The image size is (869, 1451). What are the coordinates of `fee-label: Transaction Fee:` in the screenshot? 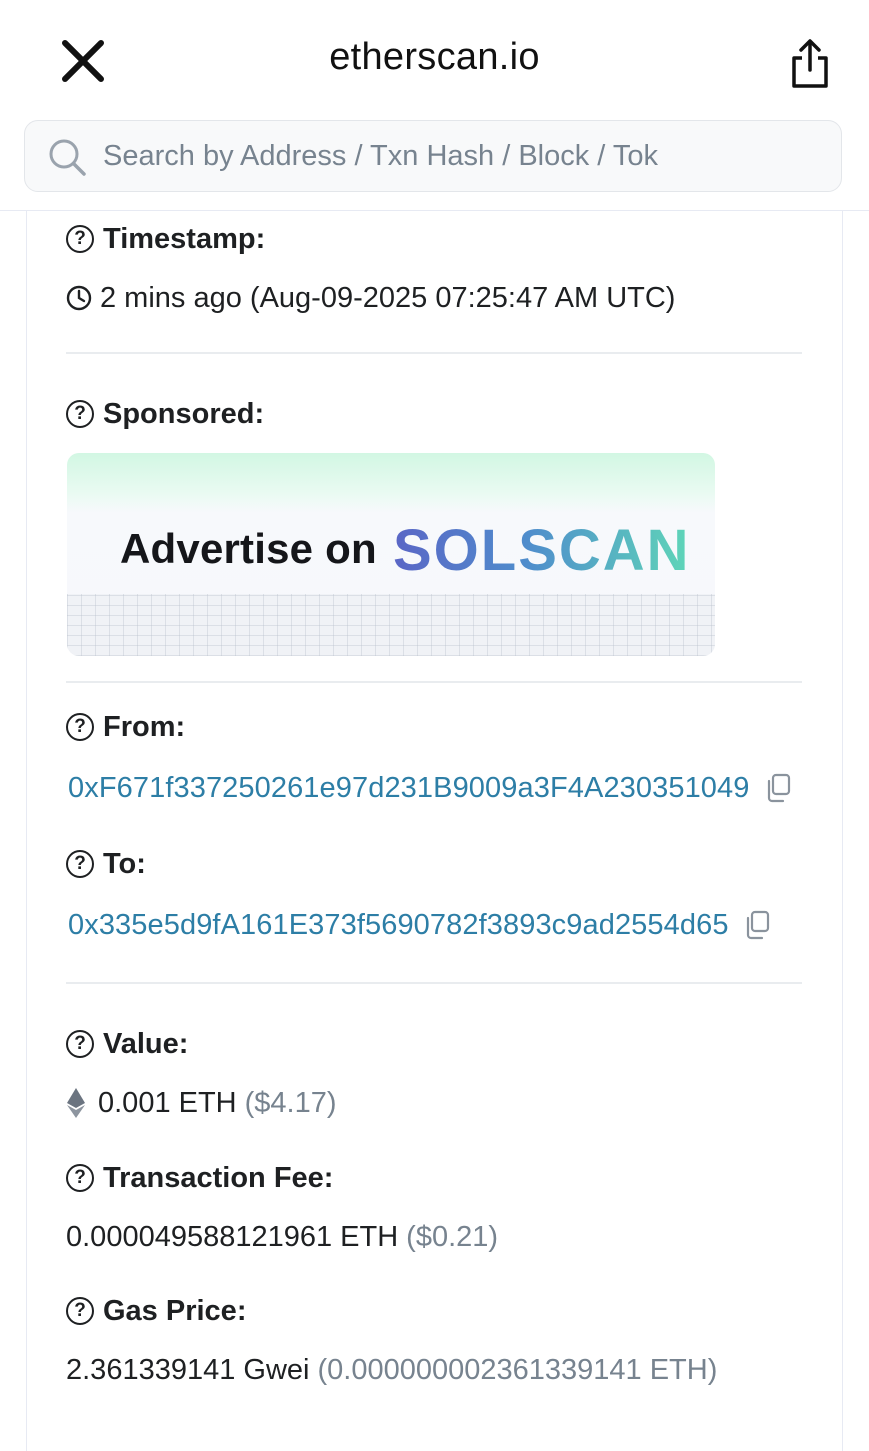 It's located at (218, 1177).